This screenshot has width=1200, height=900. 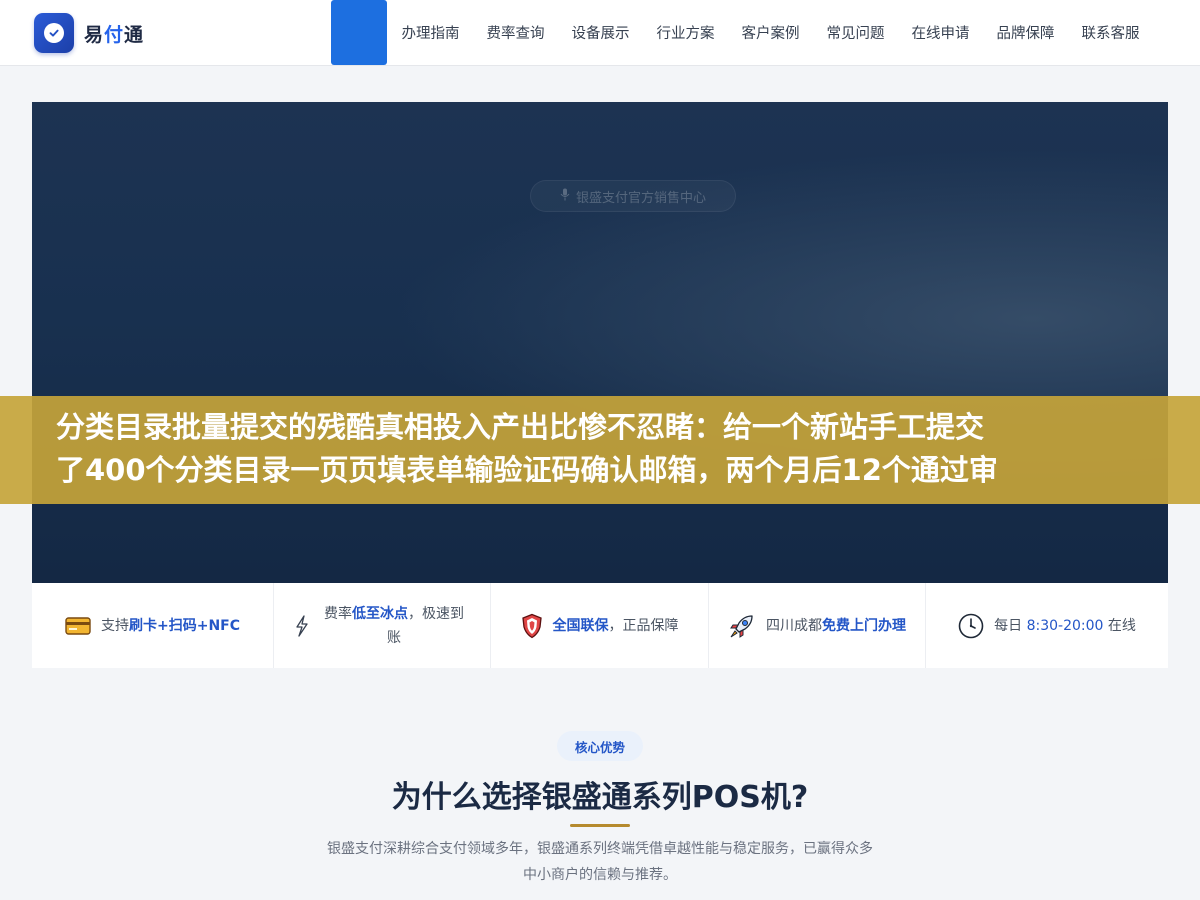 I want to click on nav-item-faq: 常见问题, so click(x=856, y=32).